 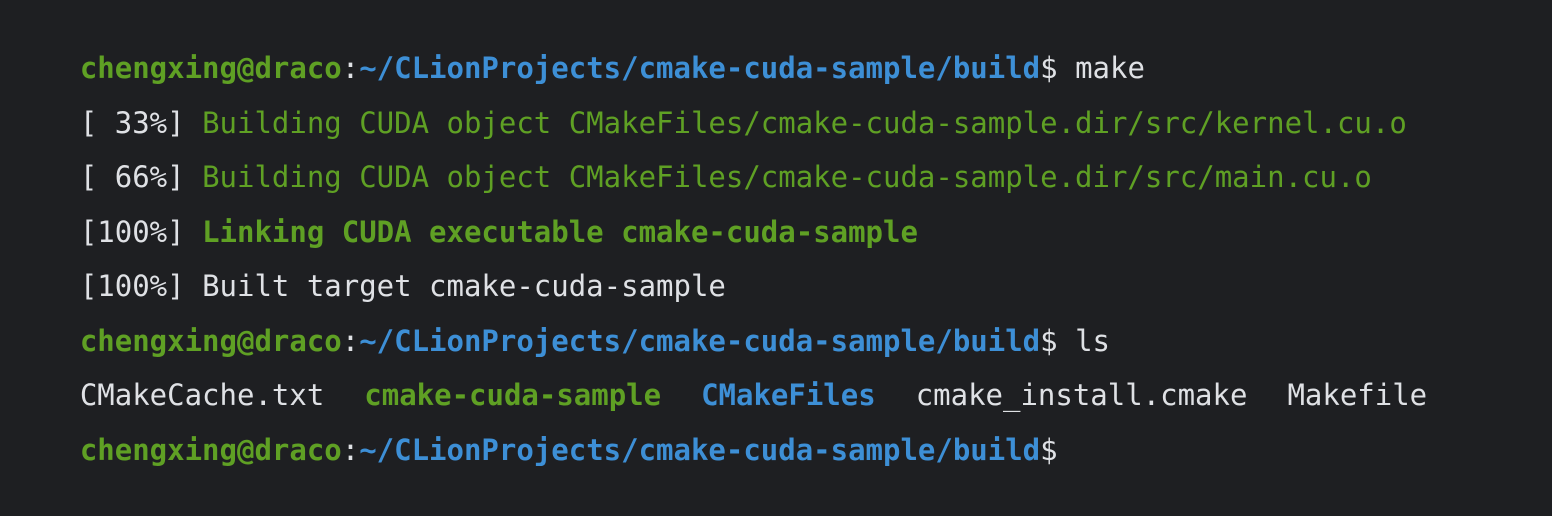 What do you see at coordinates (513, 395) in the screenshot?
I see `ls-executable: cmake-cuda-sample` at bounding box center [513, 395].